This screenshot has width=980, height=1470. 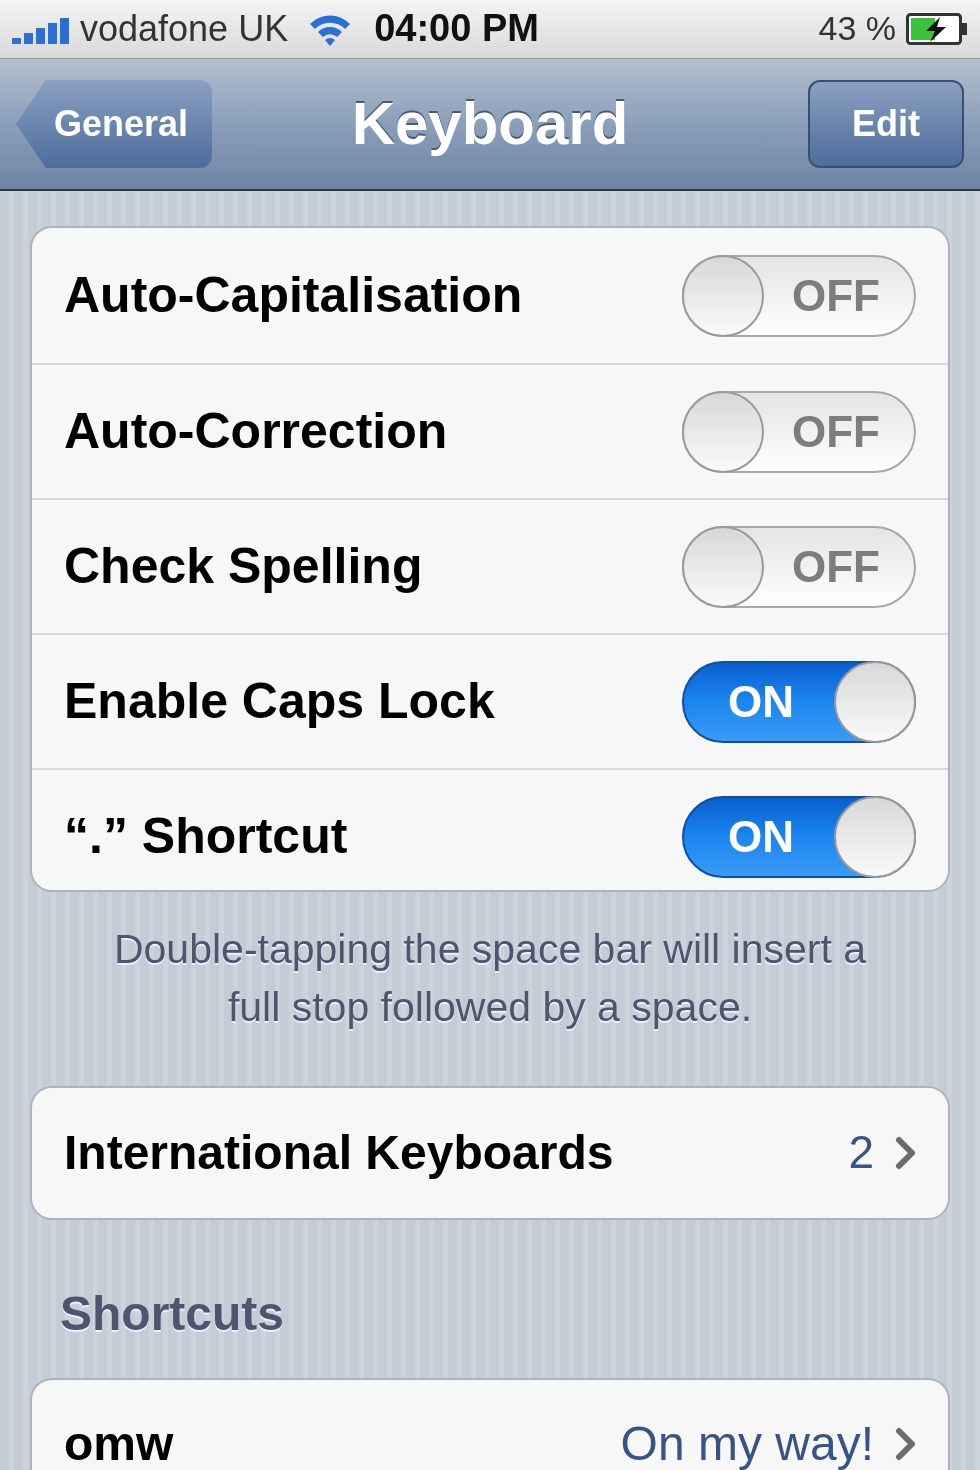 What do you see at coordinates (886, 124) in the screenshot?
I see `edit-button: Edit` at bounding box center [886, 124].